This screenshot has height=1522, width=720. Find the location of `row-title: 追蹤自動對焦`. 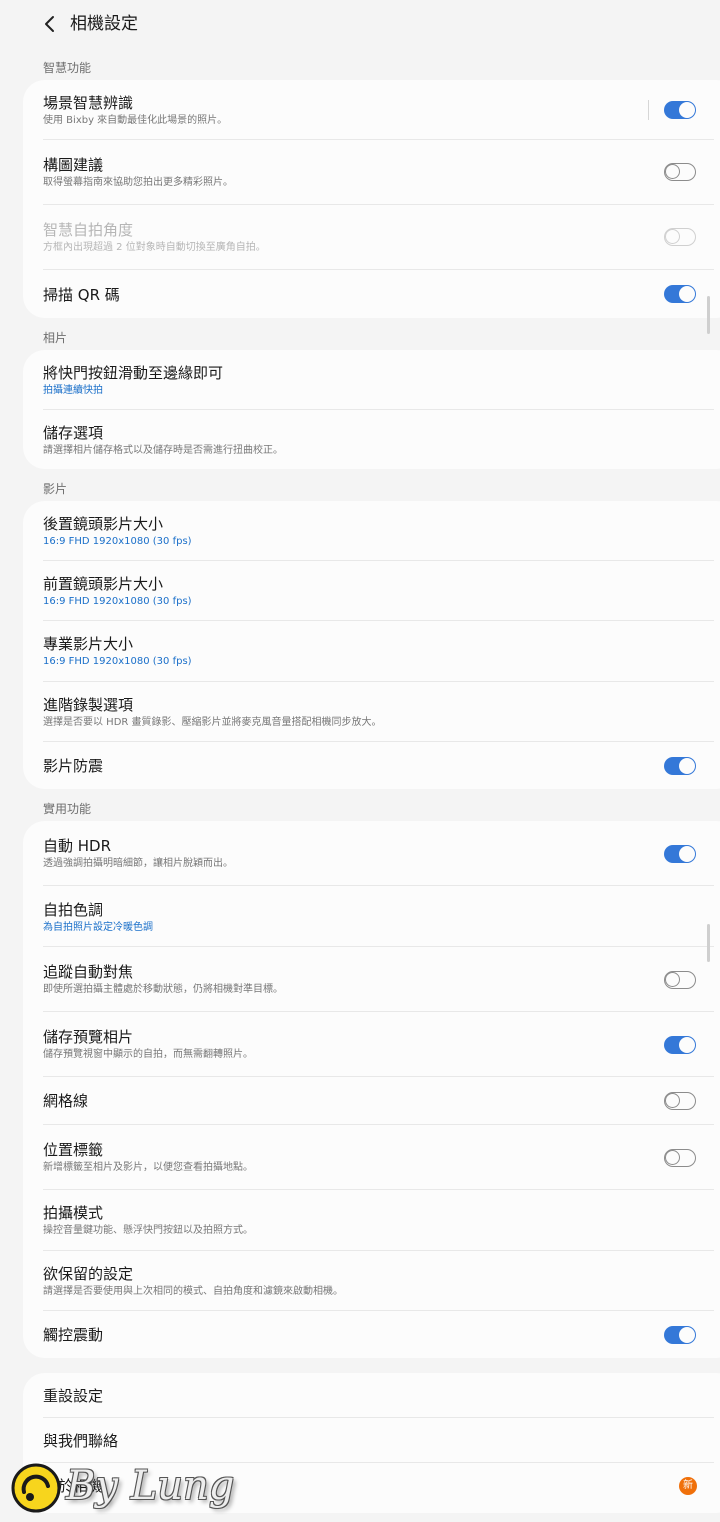

row-title: 追蹤自動對焦 is located at coordinates (88, 972).